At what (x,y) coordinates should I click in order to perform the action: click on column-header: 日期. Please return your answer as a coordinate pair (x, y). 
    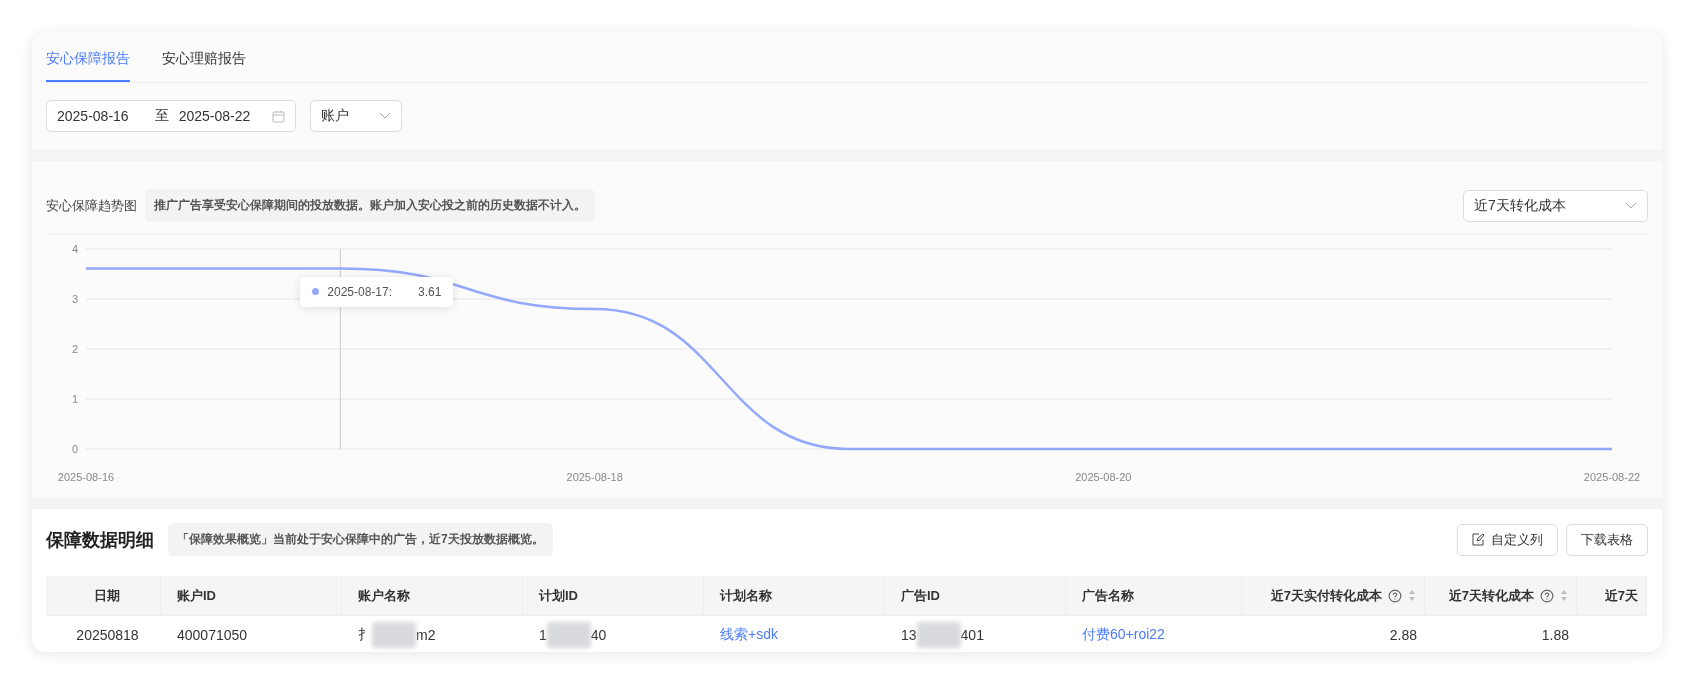
    Looking at the image, I should click on (103, 595).